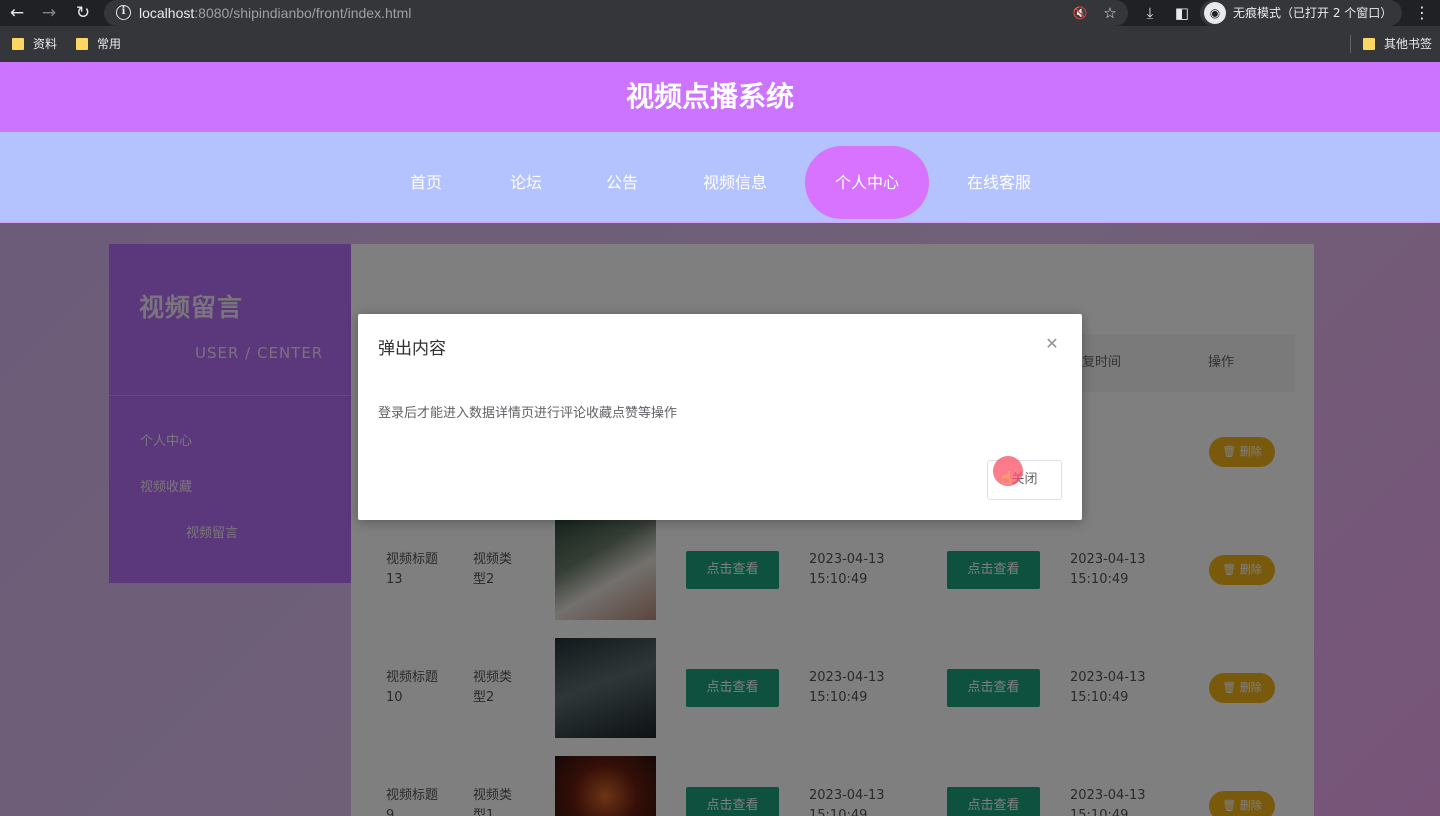  I want to click on incognito-indicator: ◉ 无痕模式（已打开 2 个窗口）, so click(1301, 13).